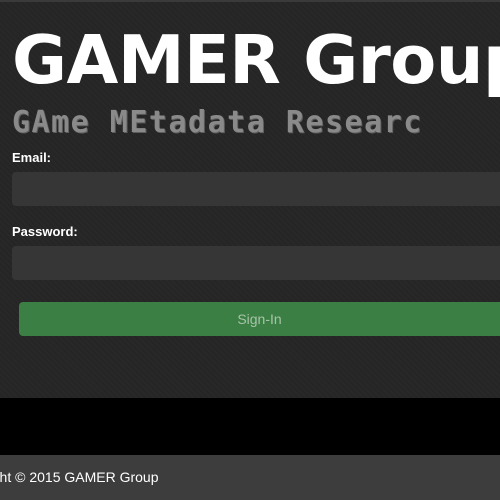 This screenshot has width=500, height=500. What do you see at coordinates (256, 189) in the screenshot?
I see `email-field` at bounding box center [256, 189].